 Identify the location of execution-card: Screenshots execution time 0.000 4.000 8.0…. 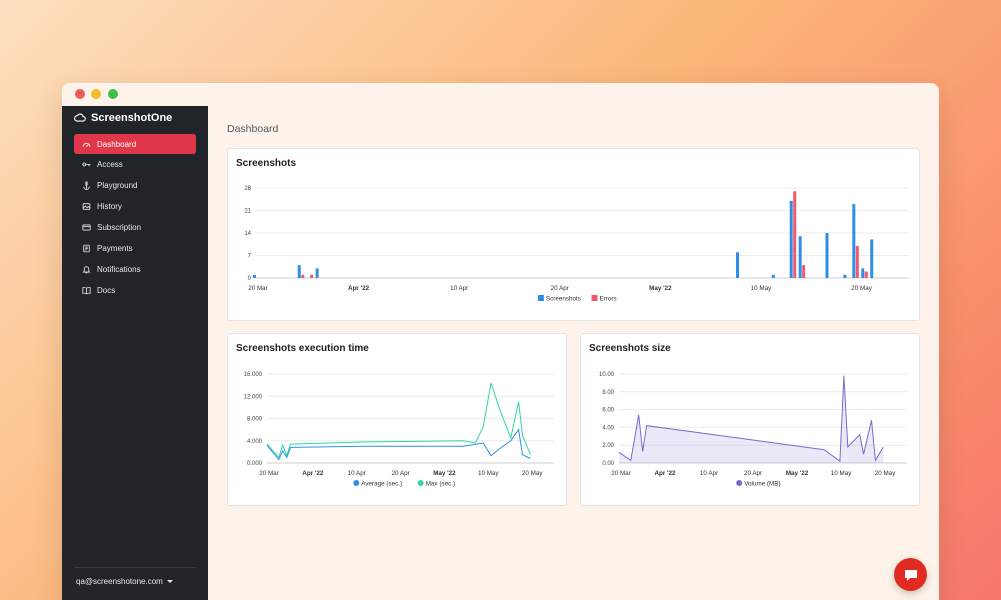
(397, 419).